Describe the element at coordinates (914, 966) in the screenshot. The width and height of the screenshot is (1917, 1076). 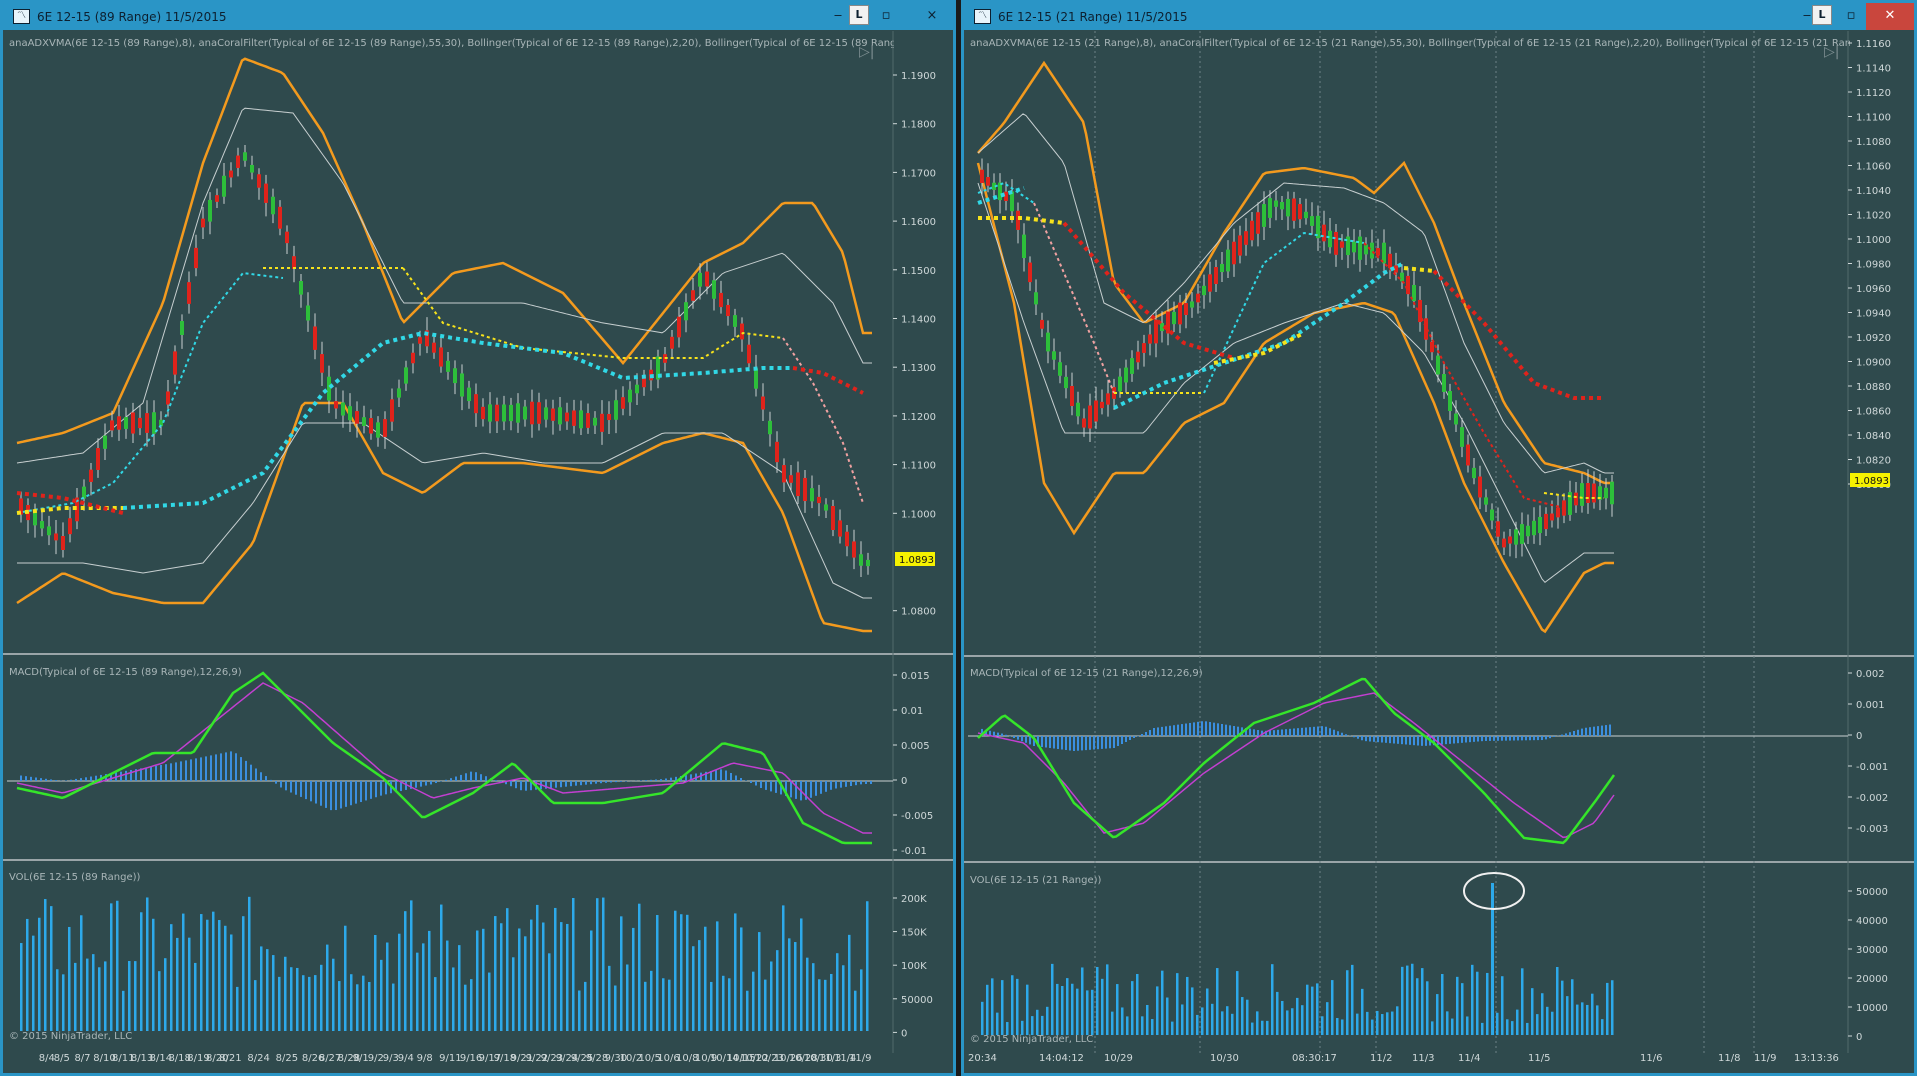
I see `volume-tick-label: 100K` at that location.